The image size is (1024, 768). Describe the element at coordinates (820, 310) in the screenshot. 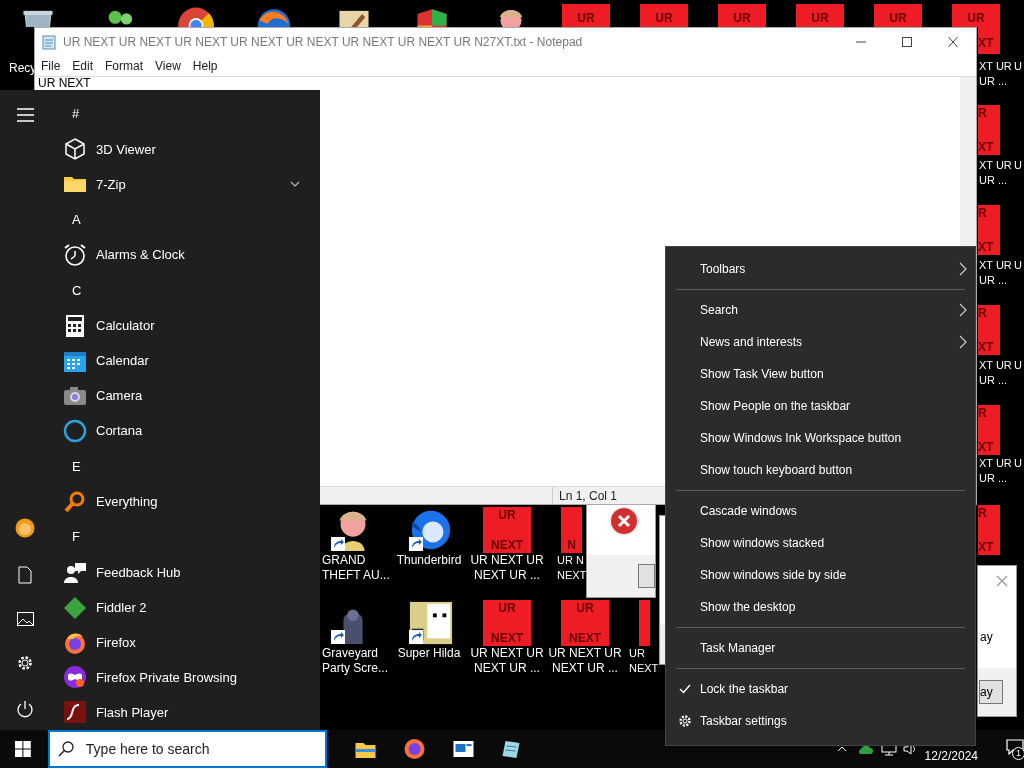

I see `menu-item: Search` at that location.